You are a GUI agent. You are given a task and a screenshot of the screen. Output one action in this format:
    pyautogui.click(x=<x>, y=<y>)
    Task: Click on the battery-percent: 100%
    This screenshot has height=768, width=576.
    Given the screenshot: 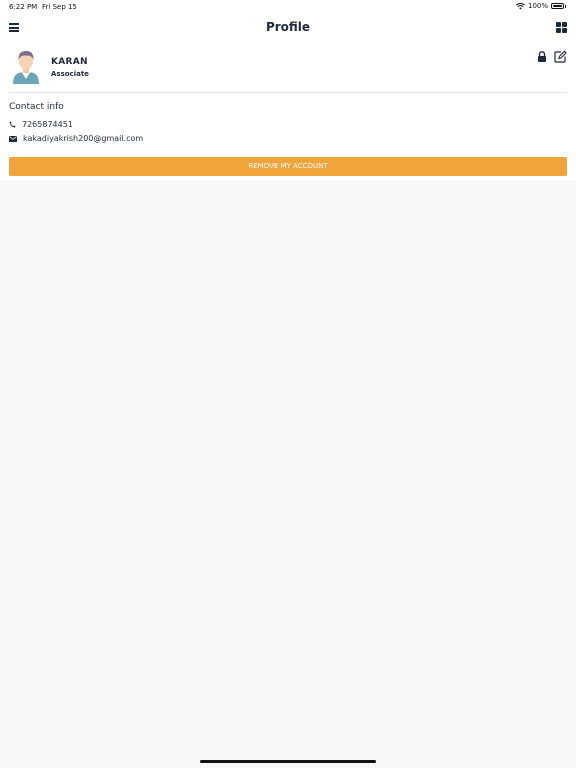 What is the action you would take?
    pyautogui.click(x=537, y=6)
    